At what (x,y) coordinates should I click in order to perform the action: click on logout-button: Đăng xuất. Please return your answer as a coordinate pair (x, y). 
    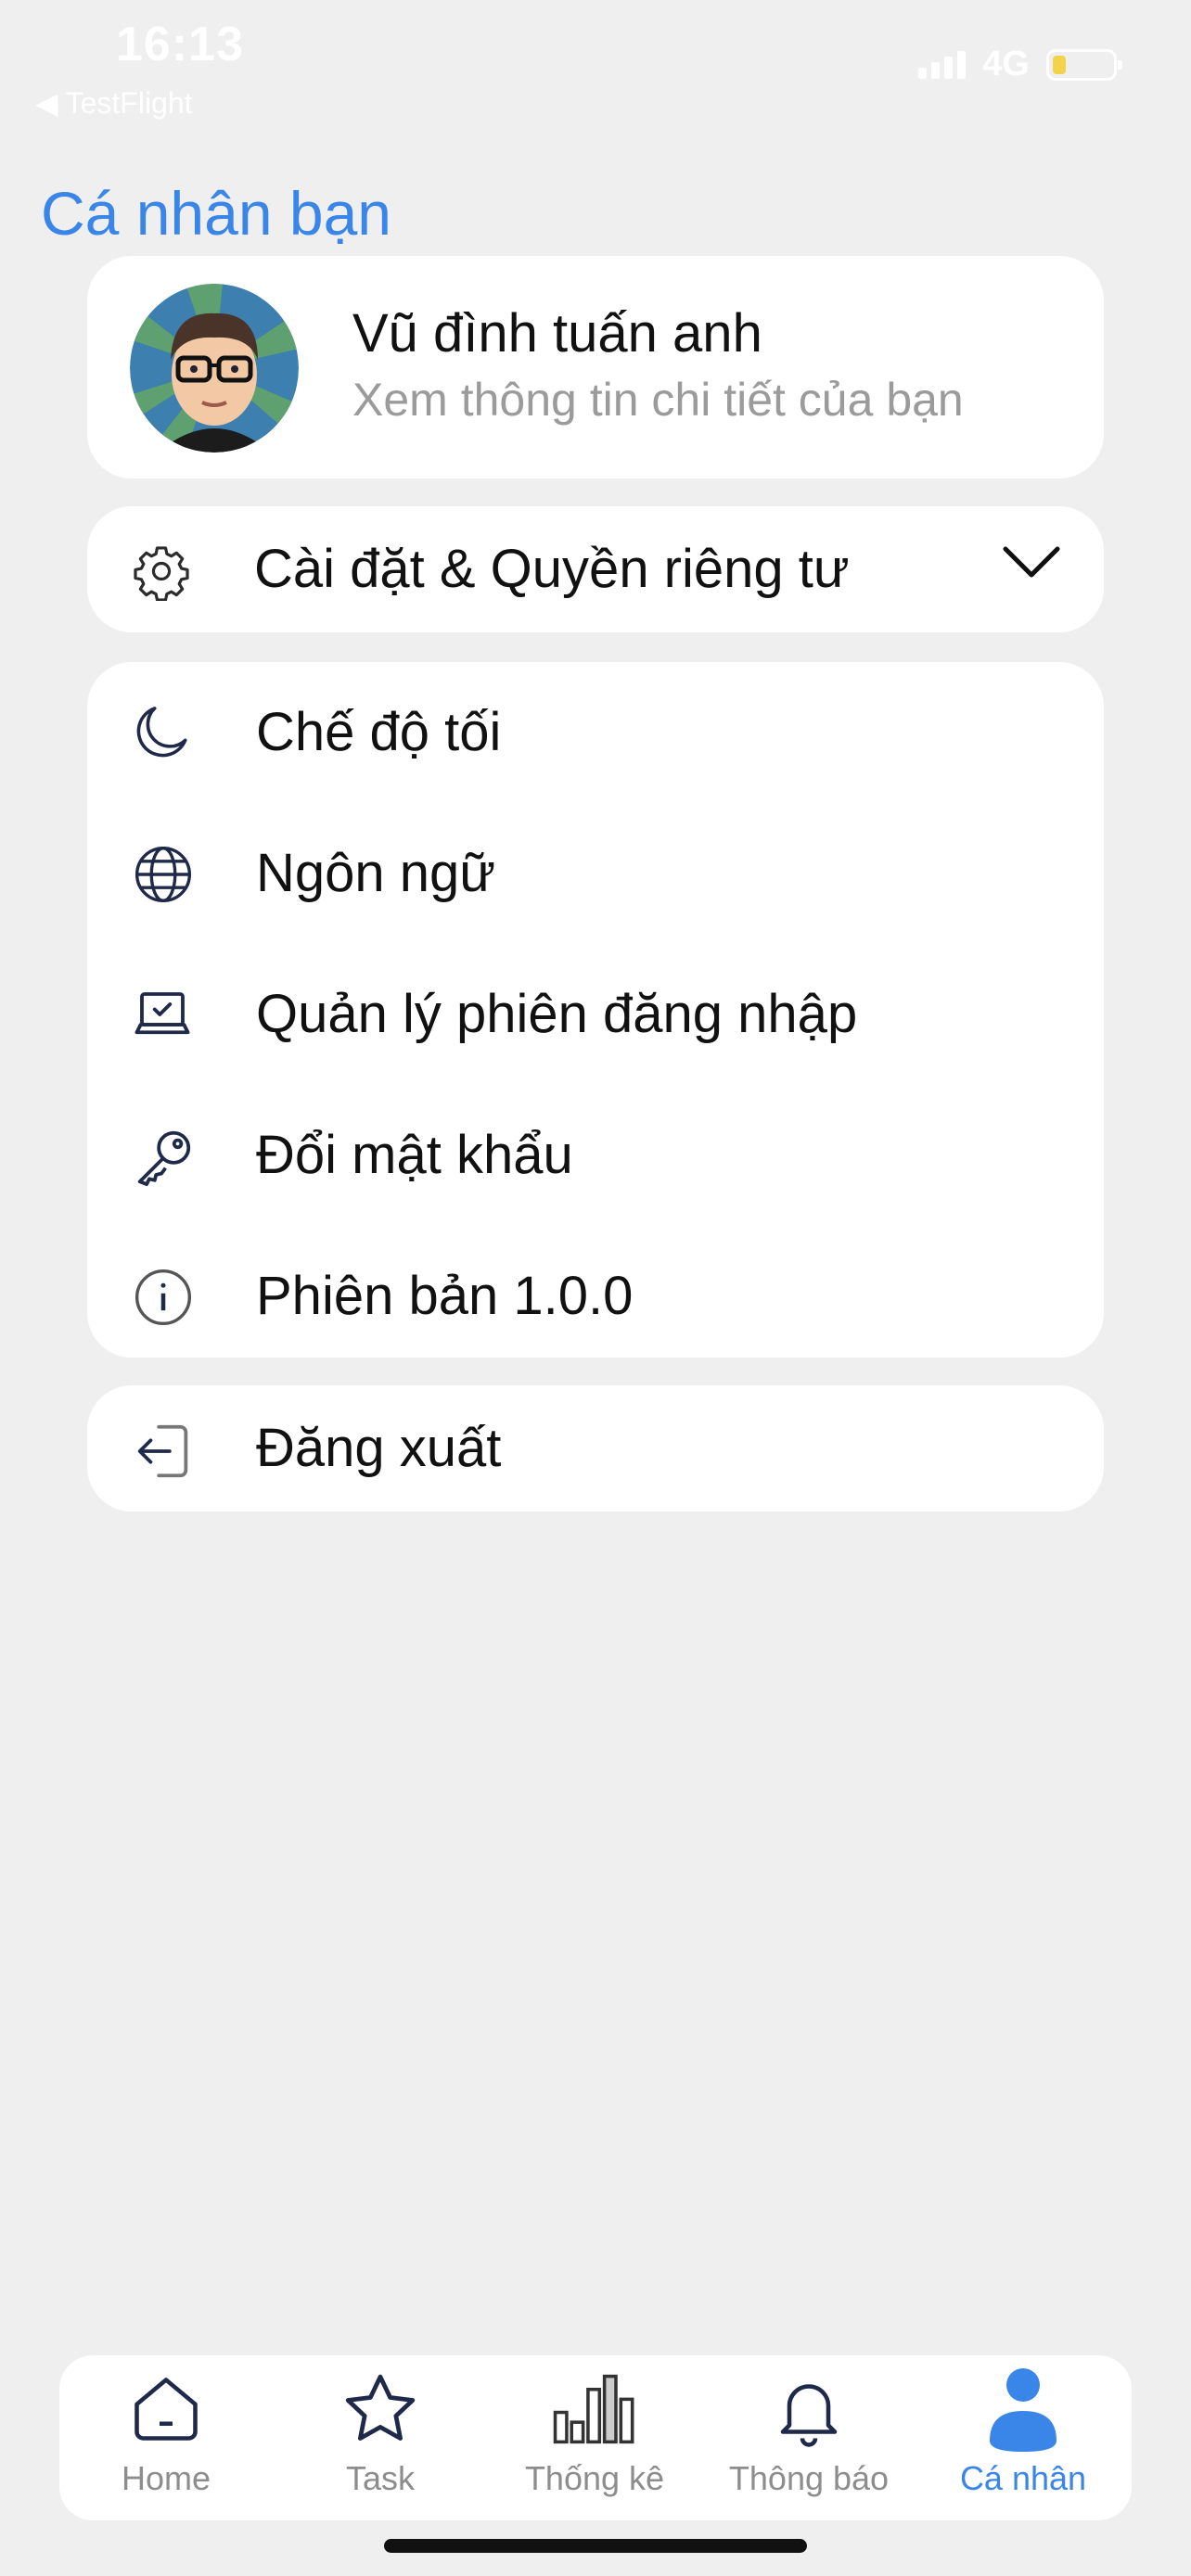
    Looking at the image, I should click on (595, 1448).